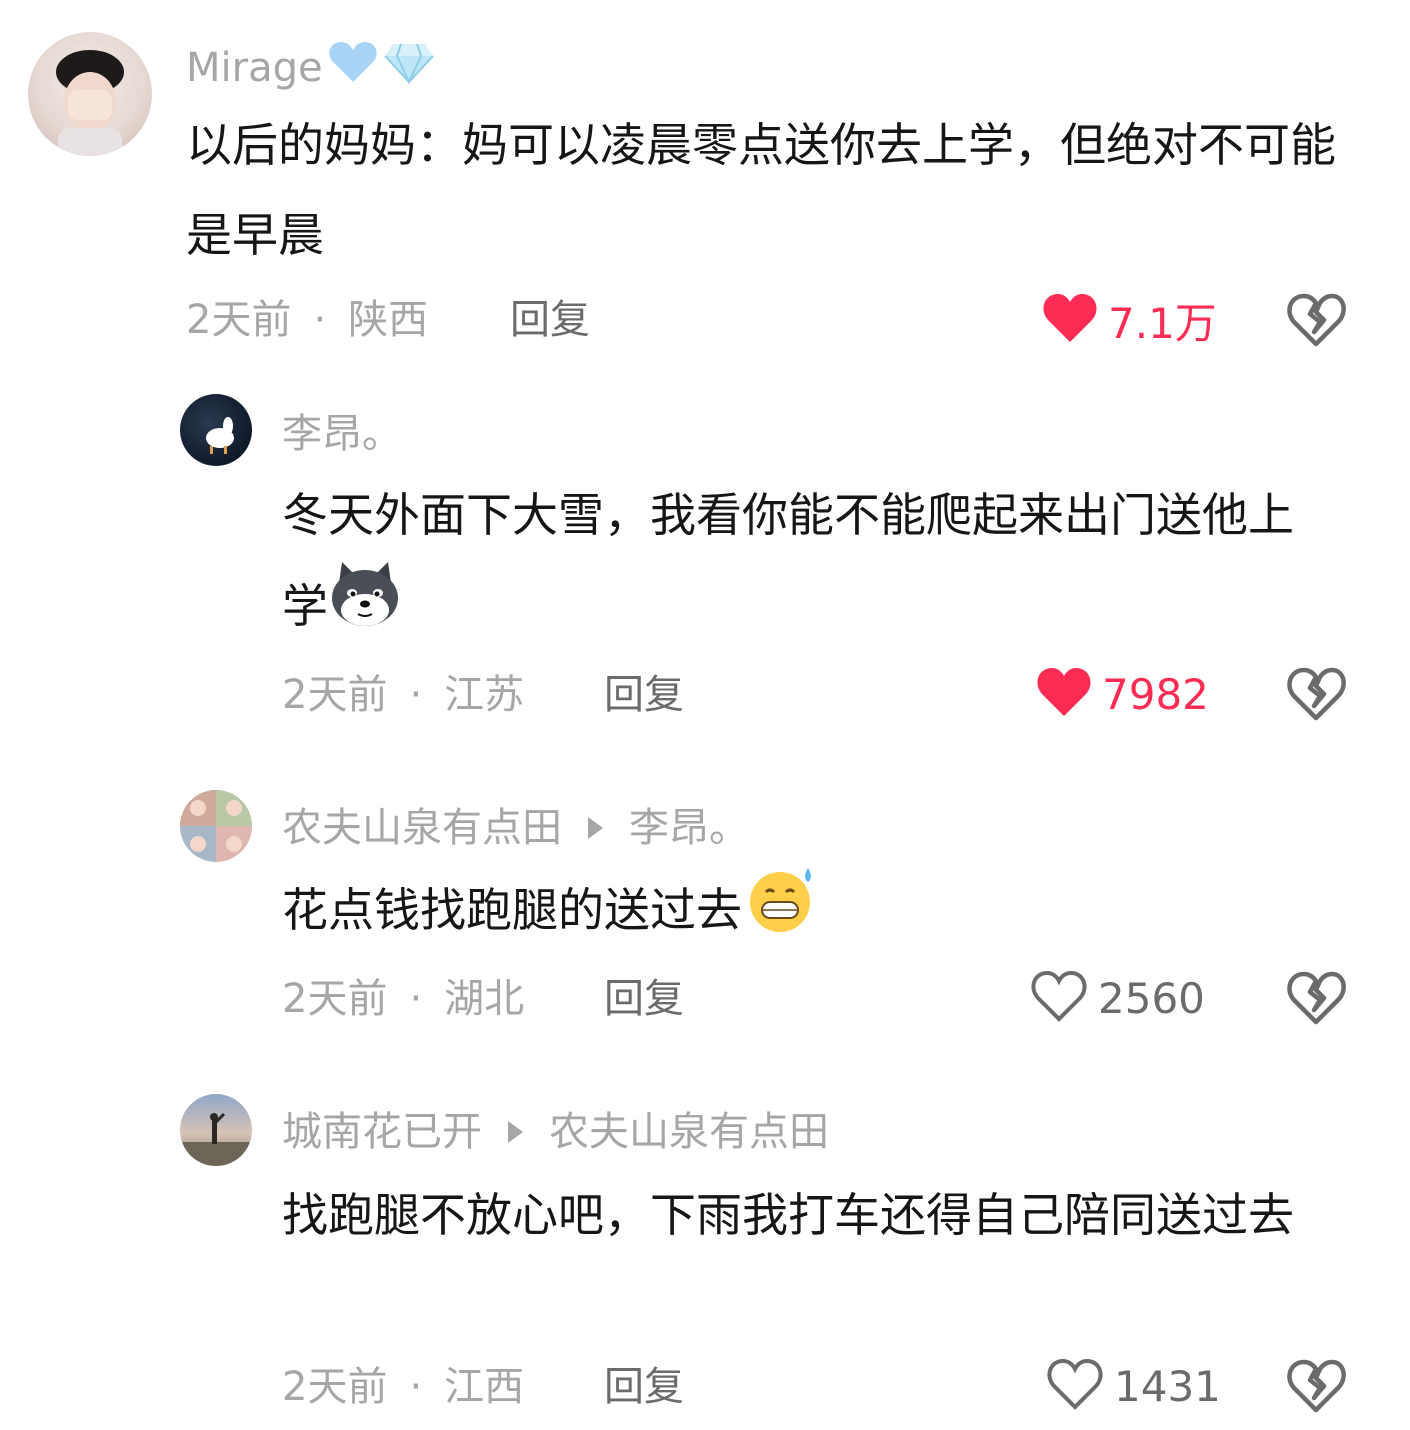 This screenshot has width=1410, height=1430. Describe the element at coordinates (802, 564) in the screenshot. I see `comment-text: 冬天外面下大雪，我看你能不能爬起来出门送他上学` at that location.